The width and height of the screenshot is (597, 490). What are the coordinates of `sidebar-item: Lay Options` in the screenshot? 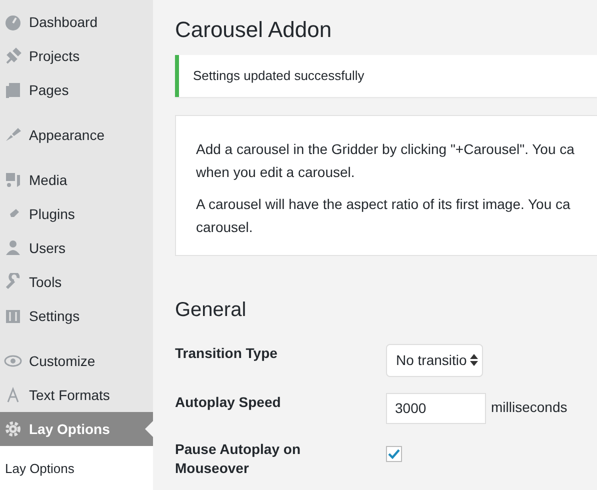 It's located at (76, 429).